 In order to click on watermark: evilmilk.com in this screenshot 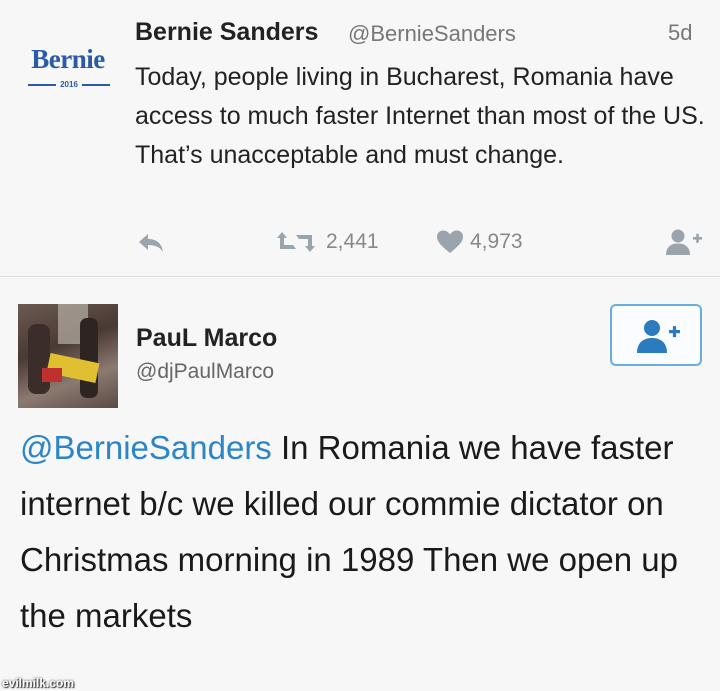, I will do `click(38, 683)`.